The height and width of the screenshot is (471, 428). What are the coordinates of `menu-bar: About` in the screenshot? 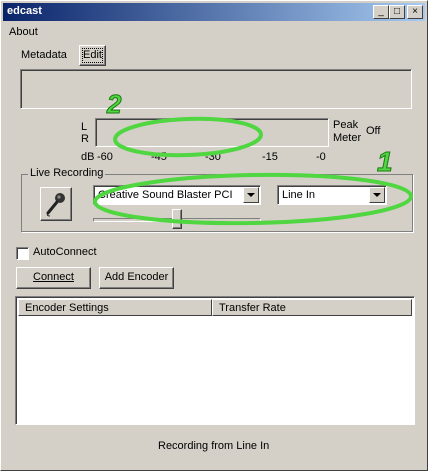 It's located at (214, 31).